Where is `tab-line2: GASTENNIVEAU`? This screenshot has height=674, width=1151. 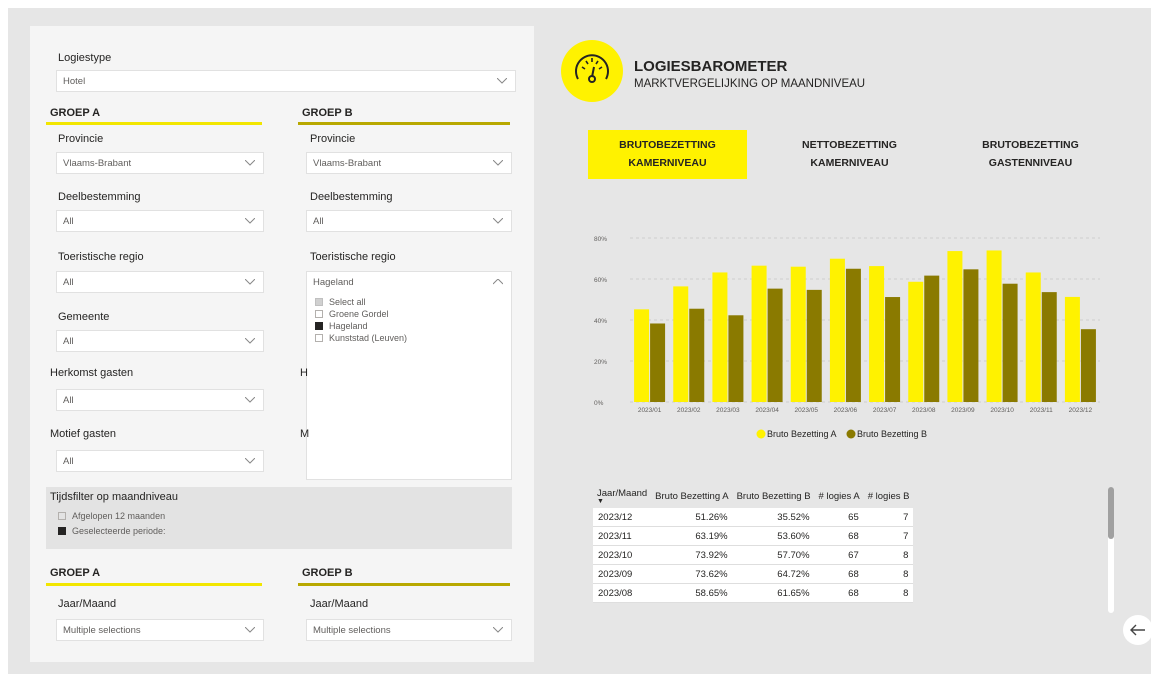 tab-line2: GASTENNIVEAU is located at coordinates (1030, 163).